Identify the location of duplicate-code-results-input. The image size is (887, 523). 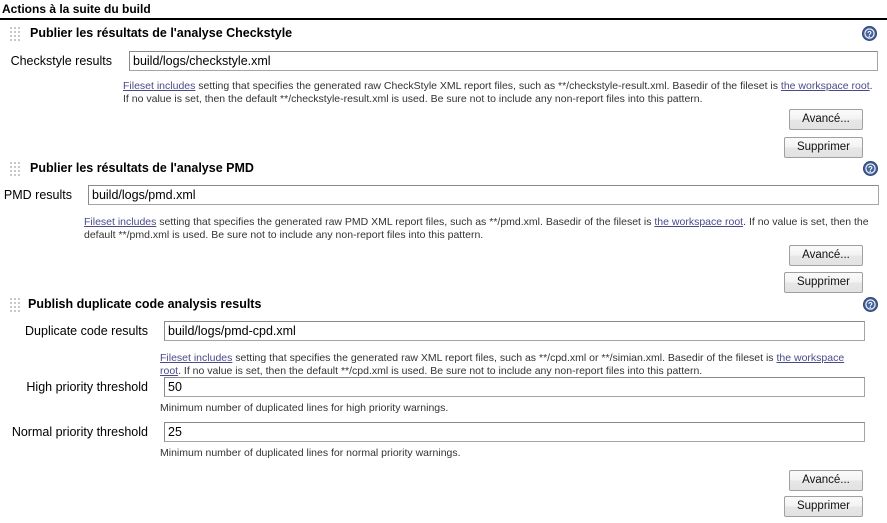
(514, 331).